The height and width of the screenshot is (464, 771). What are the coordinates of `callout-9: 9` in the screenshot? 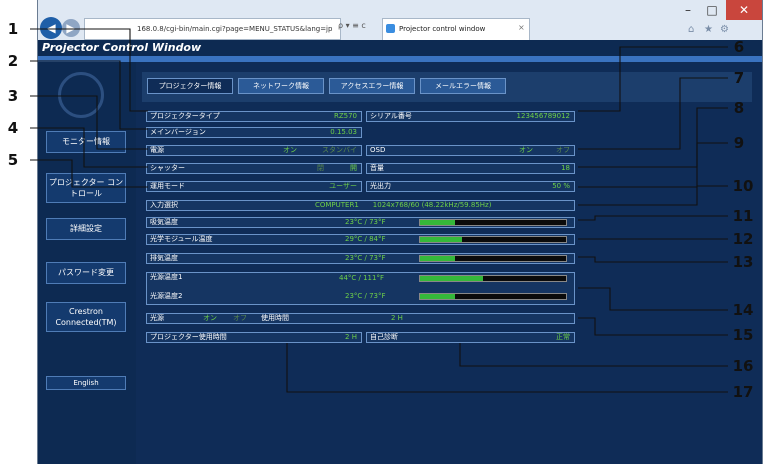 It's located at (739, 143).